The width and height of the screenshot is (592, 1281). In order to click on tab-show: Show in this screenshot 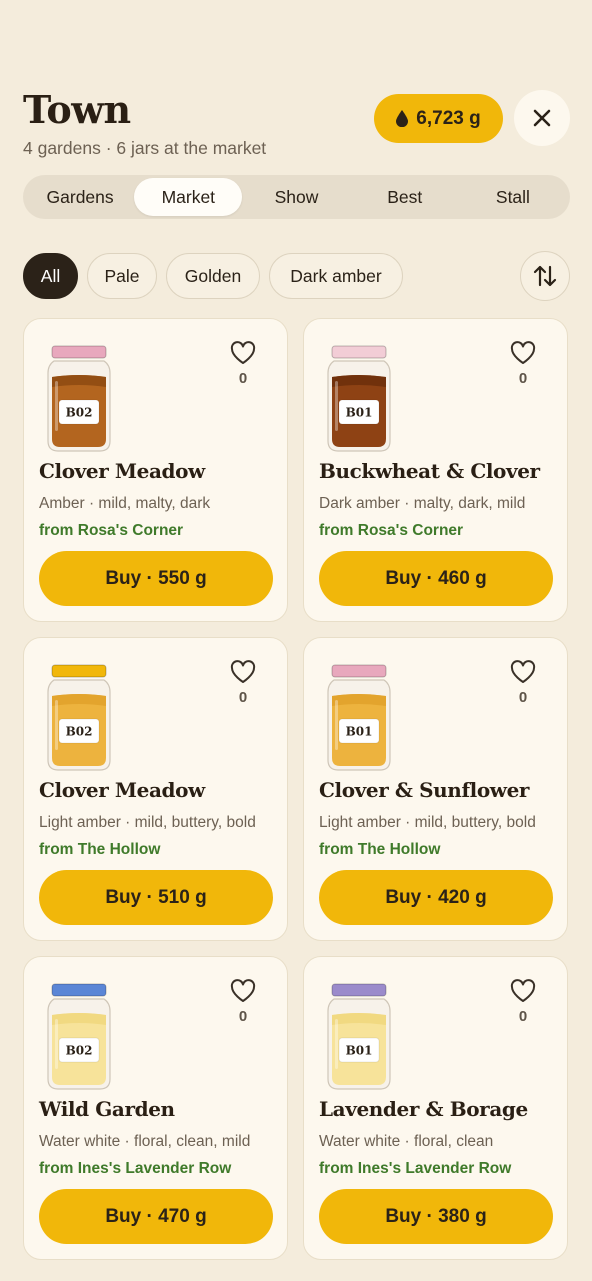, I will do `click(296, 197)`.